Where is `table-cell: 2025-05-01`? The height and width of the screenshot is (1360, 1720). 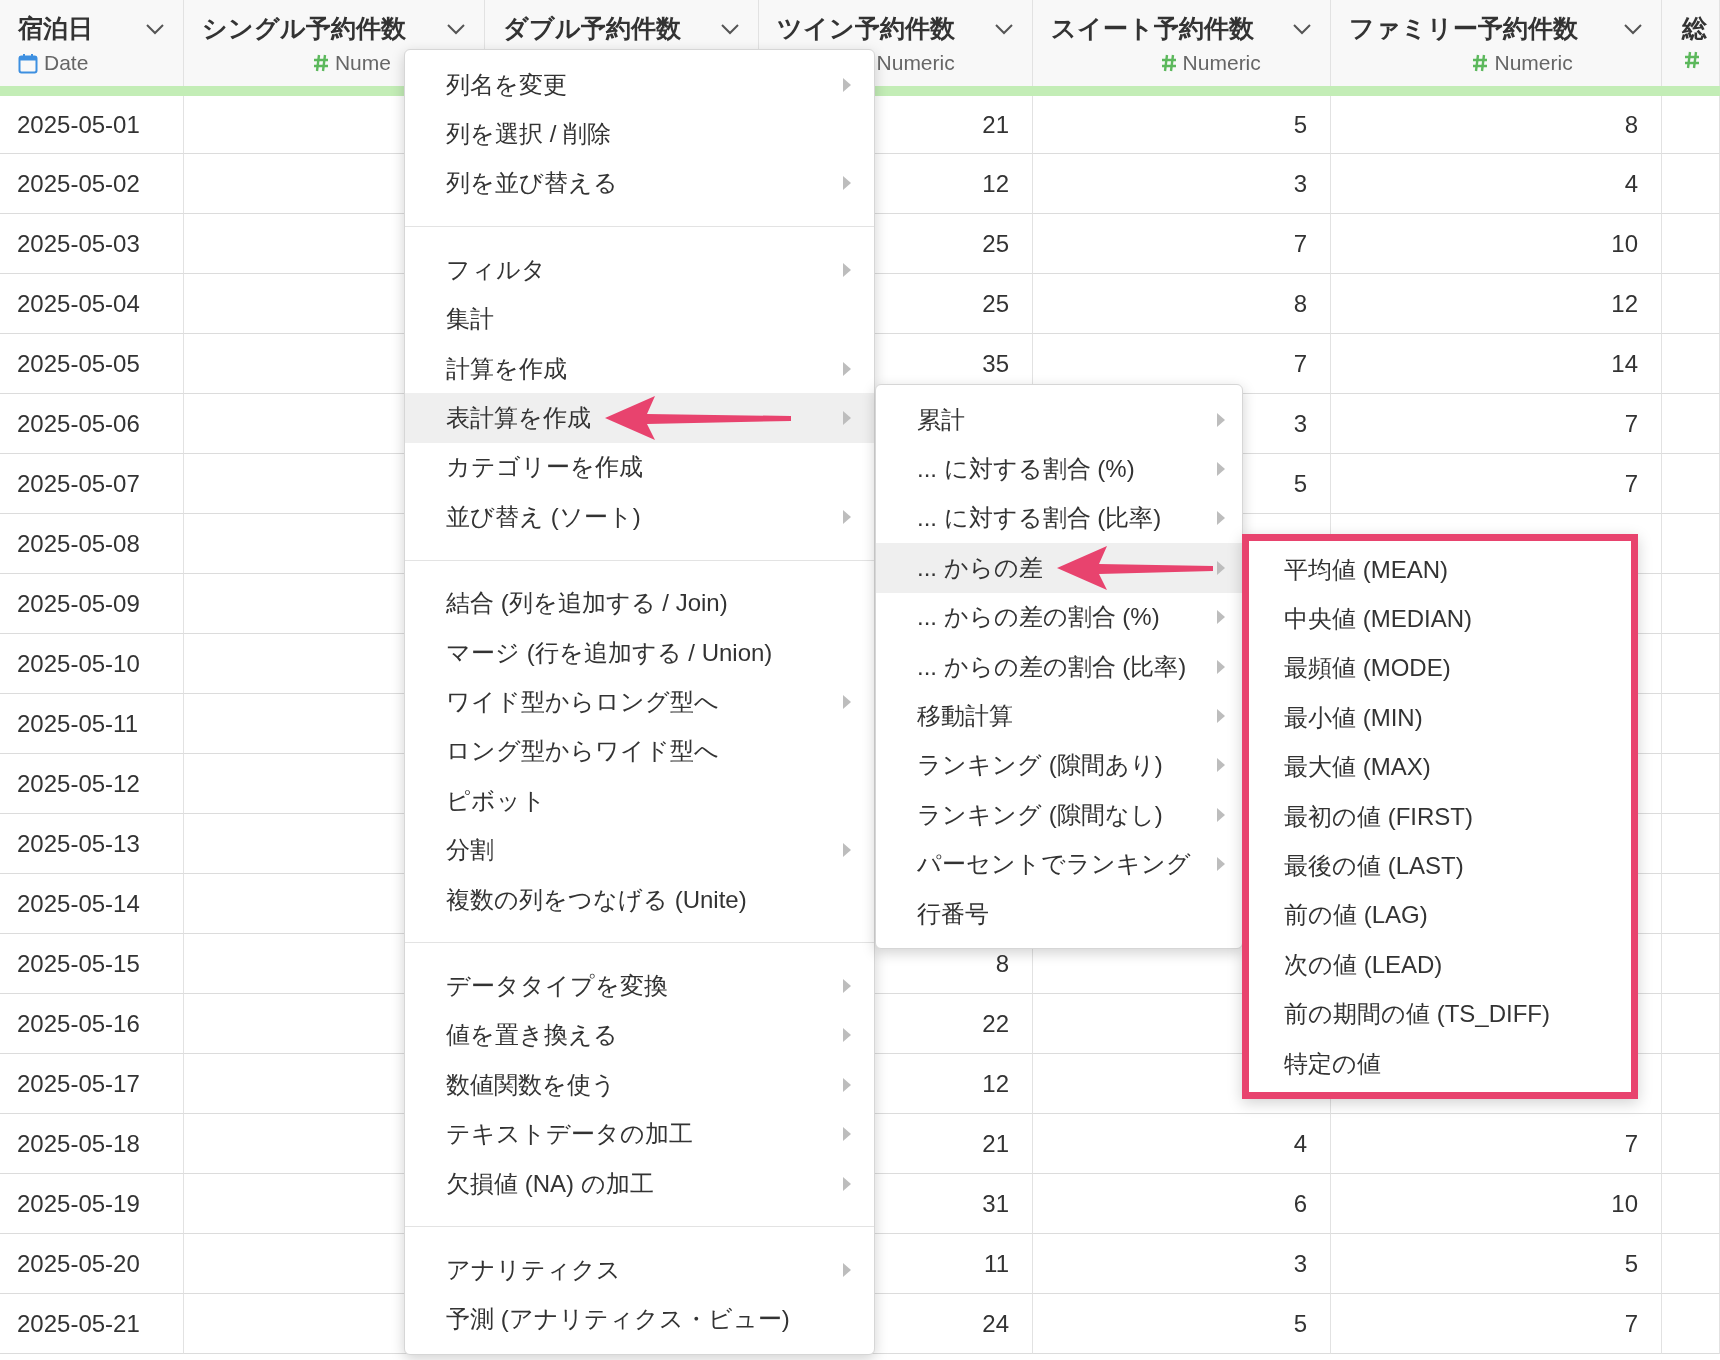
table-cell: 2025-05-01 is located at coordinates (92, 125).